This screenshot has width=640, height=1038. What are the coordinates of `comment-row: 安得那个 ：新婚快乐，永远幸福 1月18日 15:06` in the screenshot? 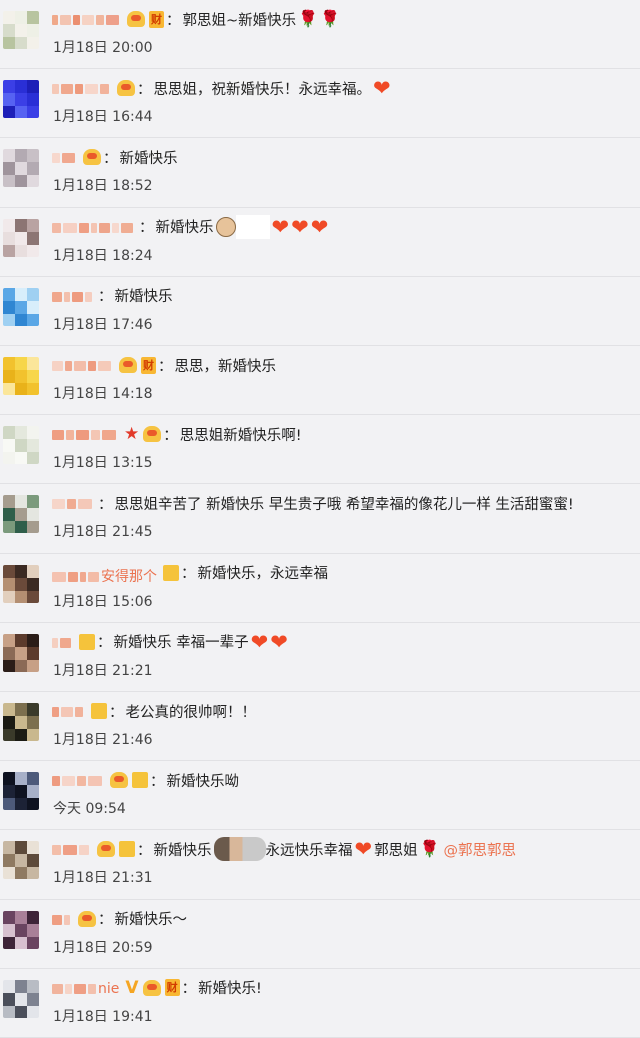 It's located at (320, 588).